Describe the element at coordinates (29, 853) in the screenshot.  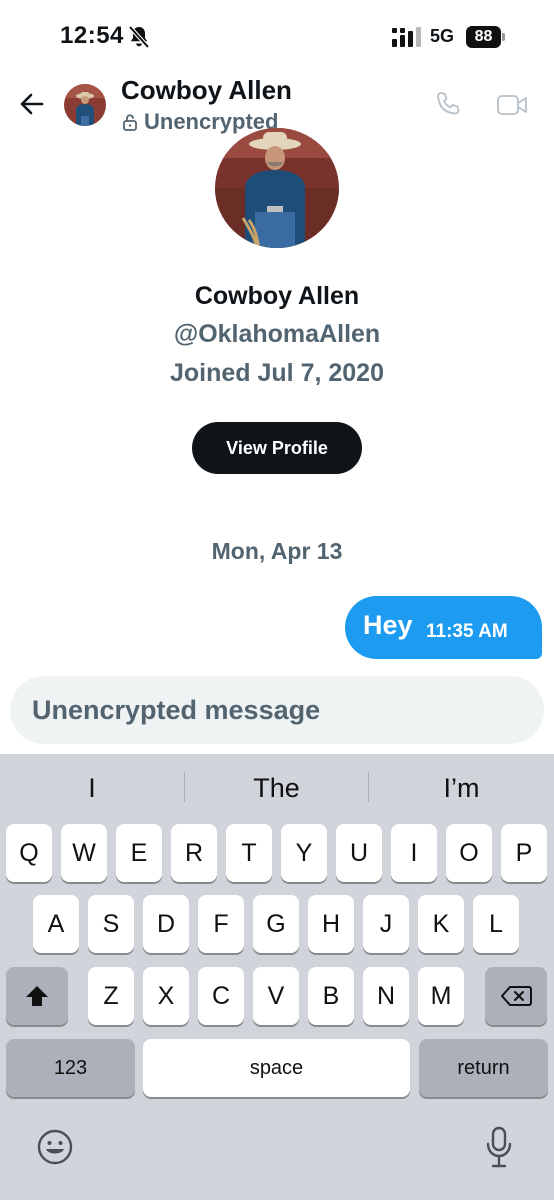
I see `key-q: Q` at that location.